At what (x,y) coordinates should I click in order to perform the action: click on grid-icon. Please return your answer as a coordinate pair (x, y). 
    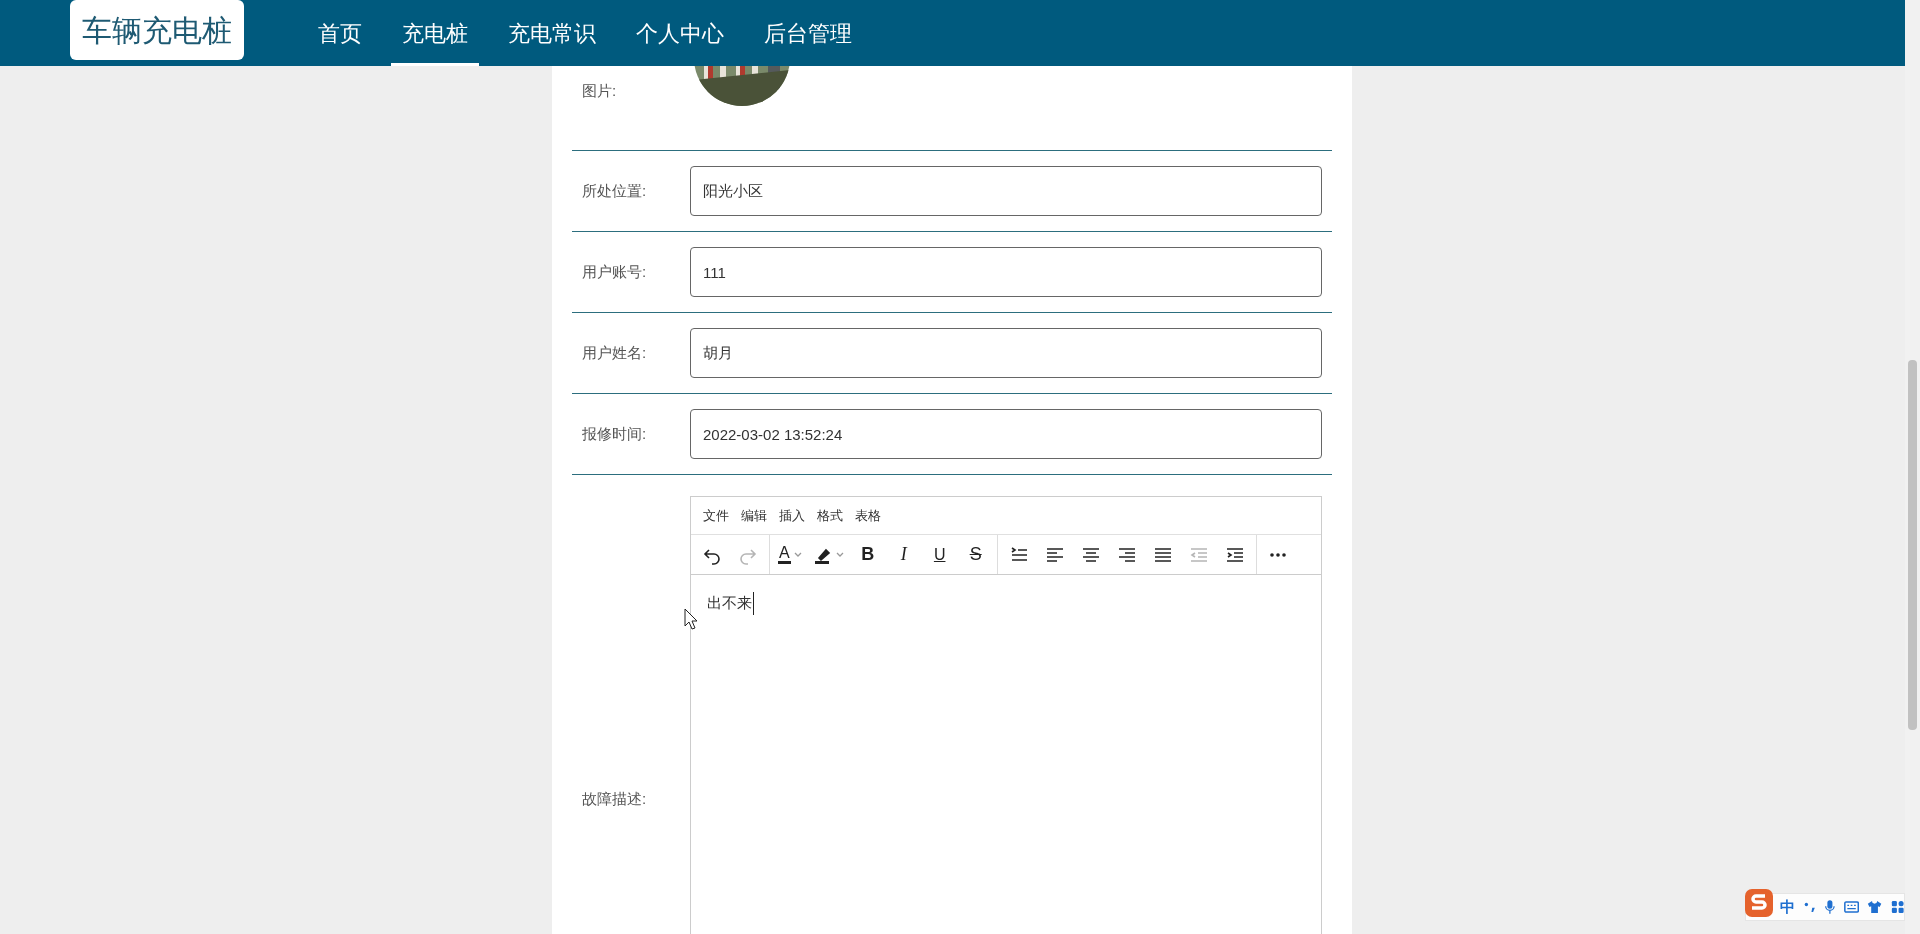
    Looking at the image, I should click on (1897, 907).